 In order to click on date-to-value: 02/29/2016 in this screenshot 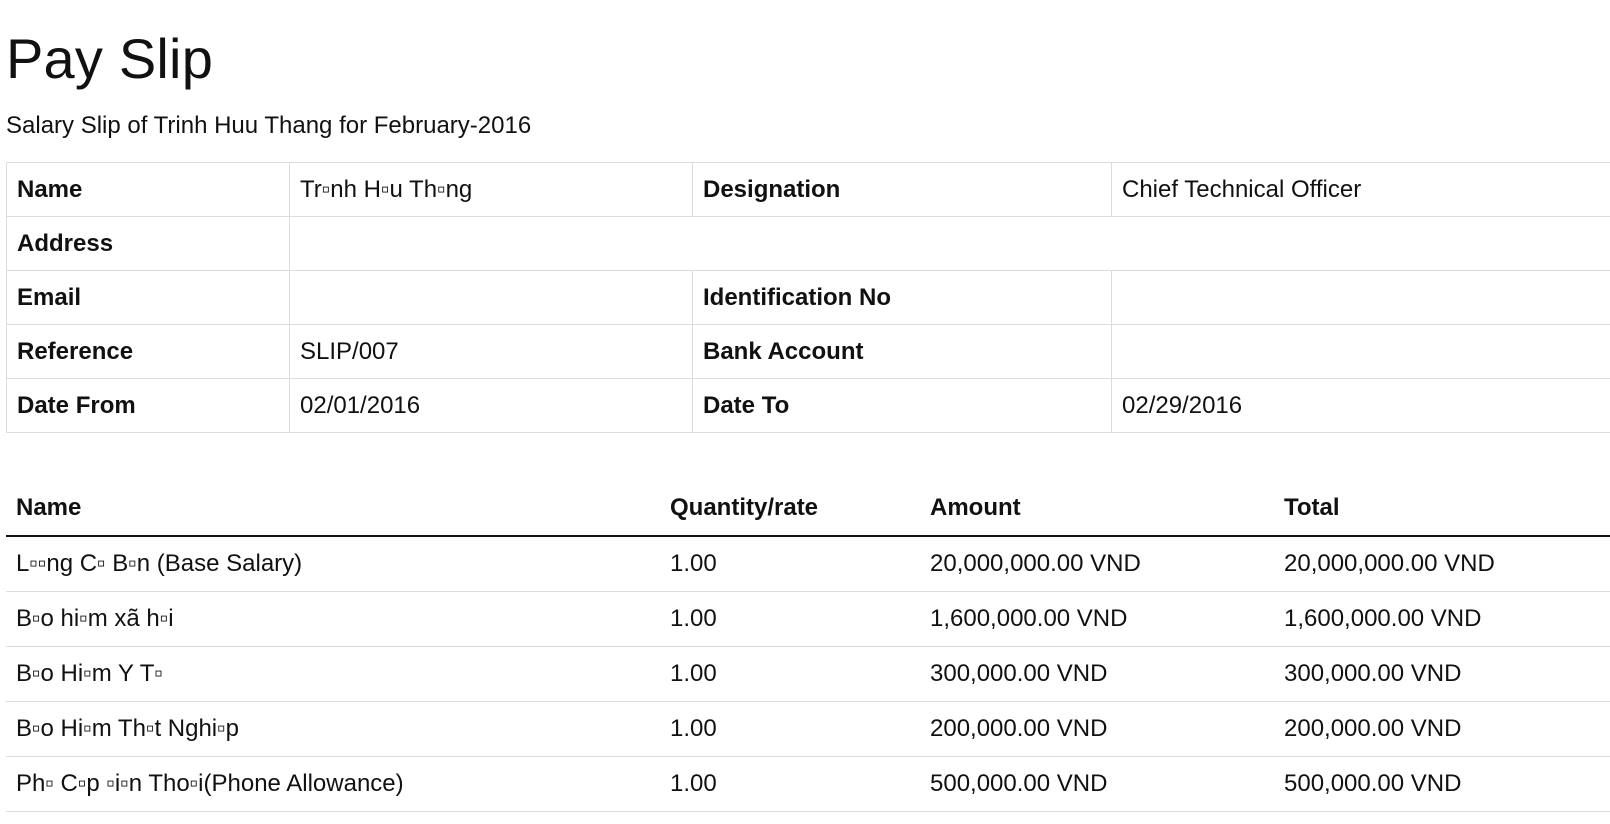, I will do `click(1360, 405)`.